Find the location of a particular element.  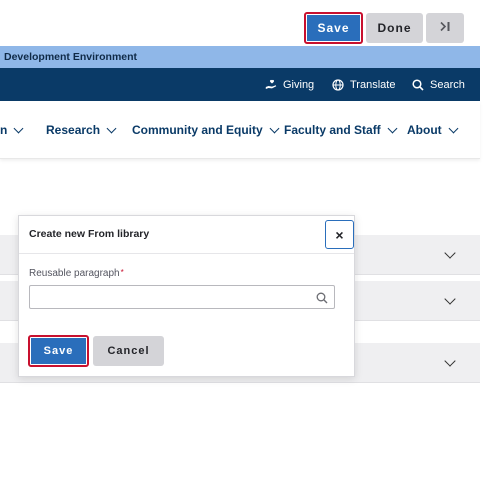

giving-link: Giving is located at coordinates (289, 84).